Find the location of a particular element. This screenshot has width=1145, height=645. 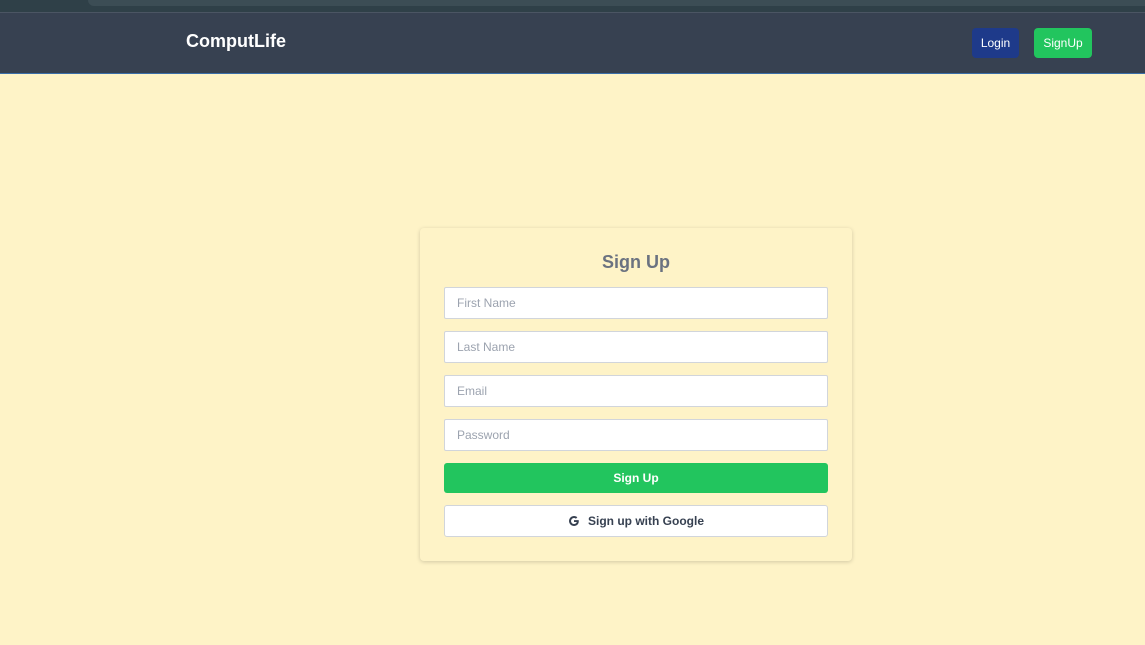

google-signup-label: Sign up with Google is located at coordinates (646, 521).